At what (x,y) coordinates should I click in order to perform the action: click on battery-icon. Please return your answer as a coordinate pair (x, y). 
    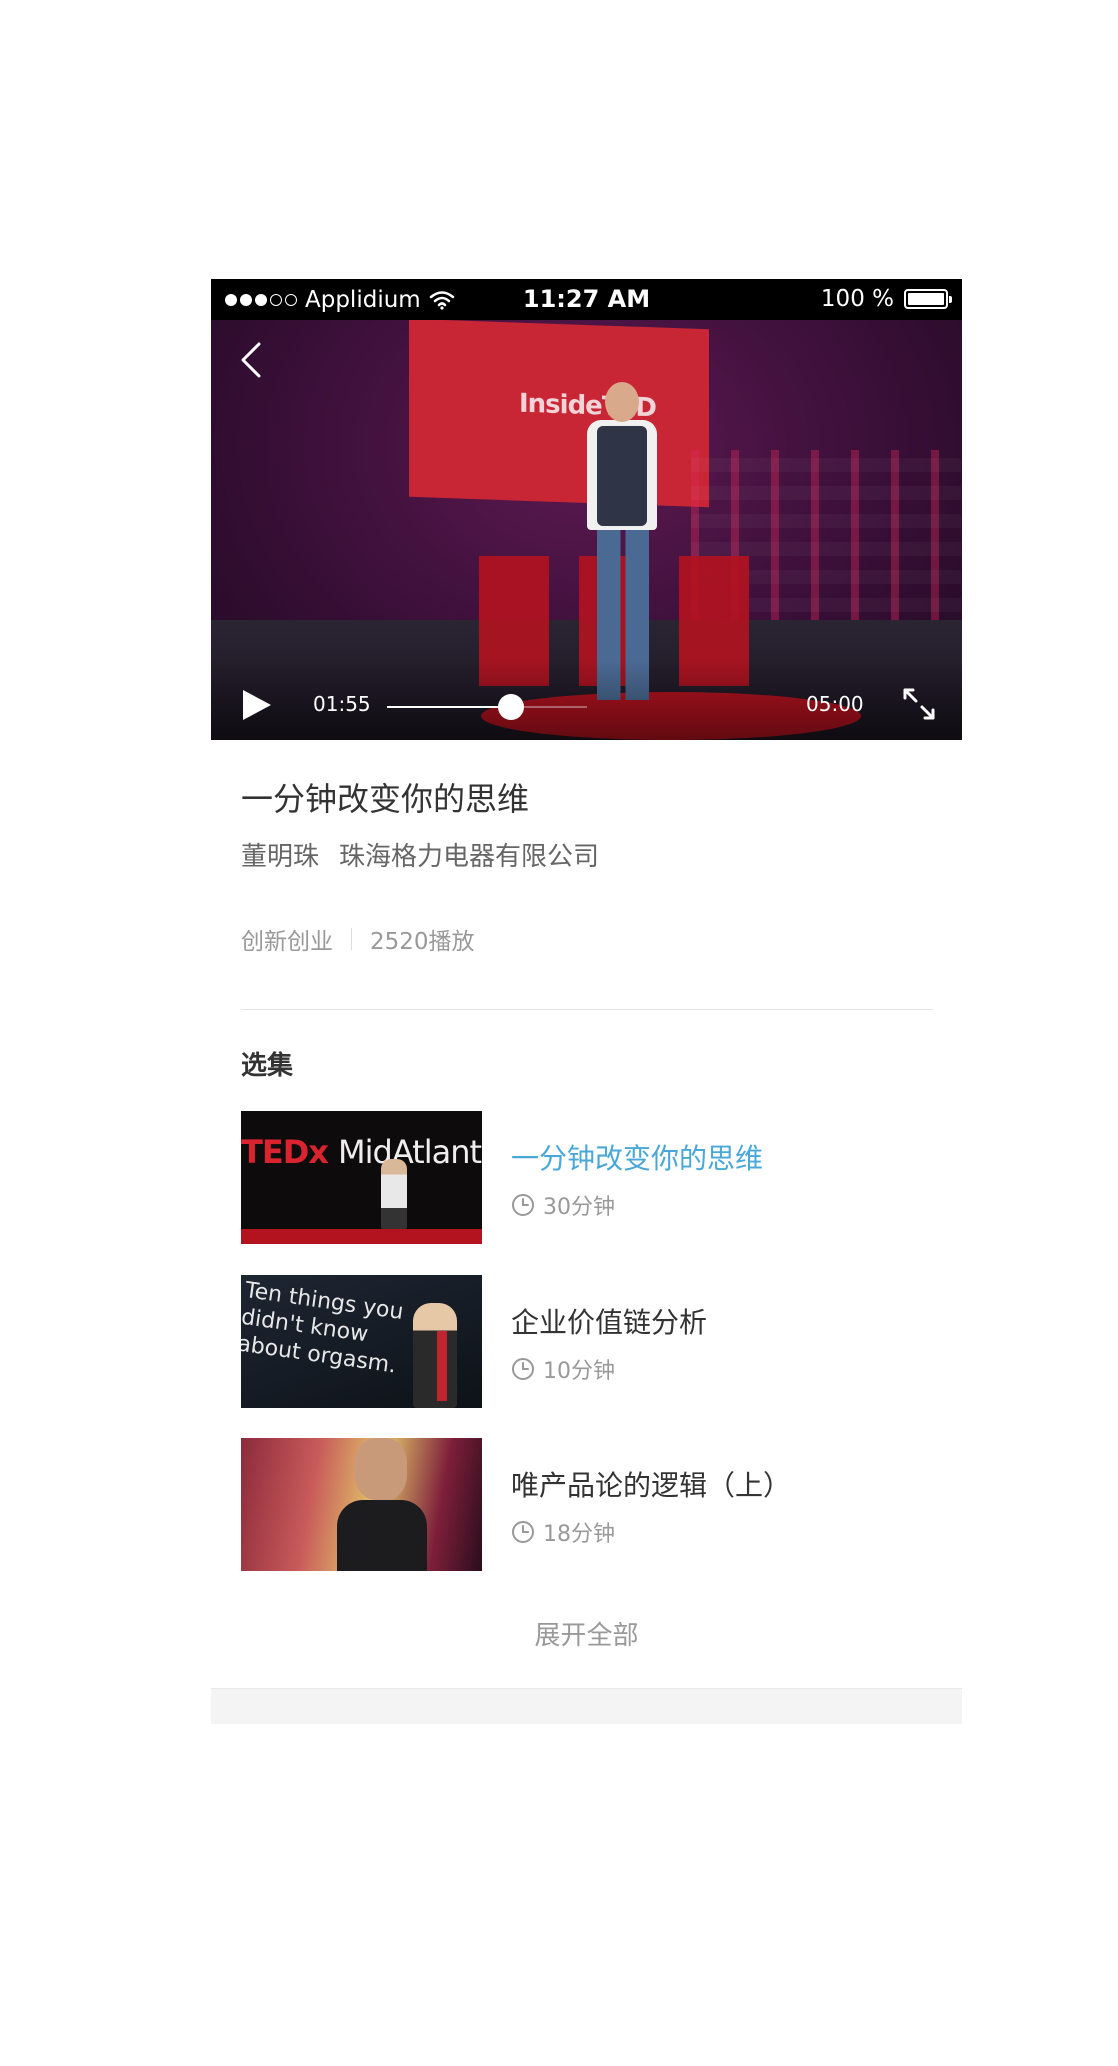
    Looking at the image, I should click on (928, 299).